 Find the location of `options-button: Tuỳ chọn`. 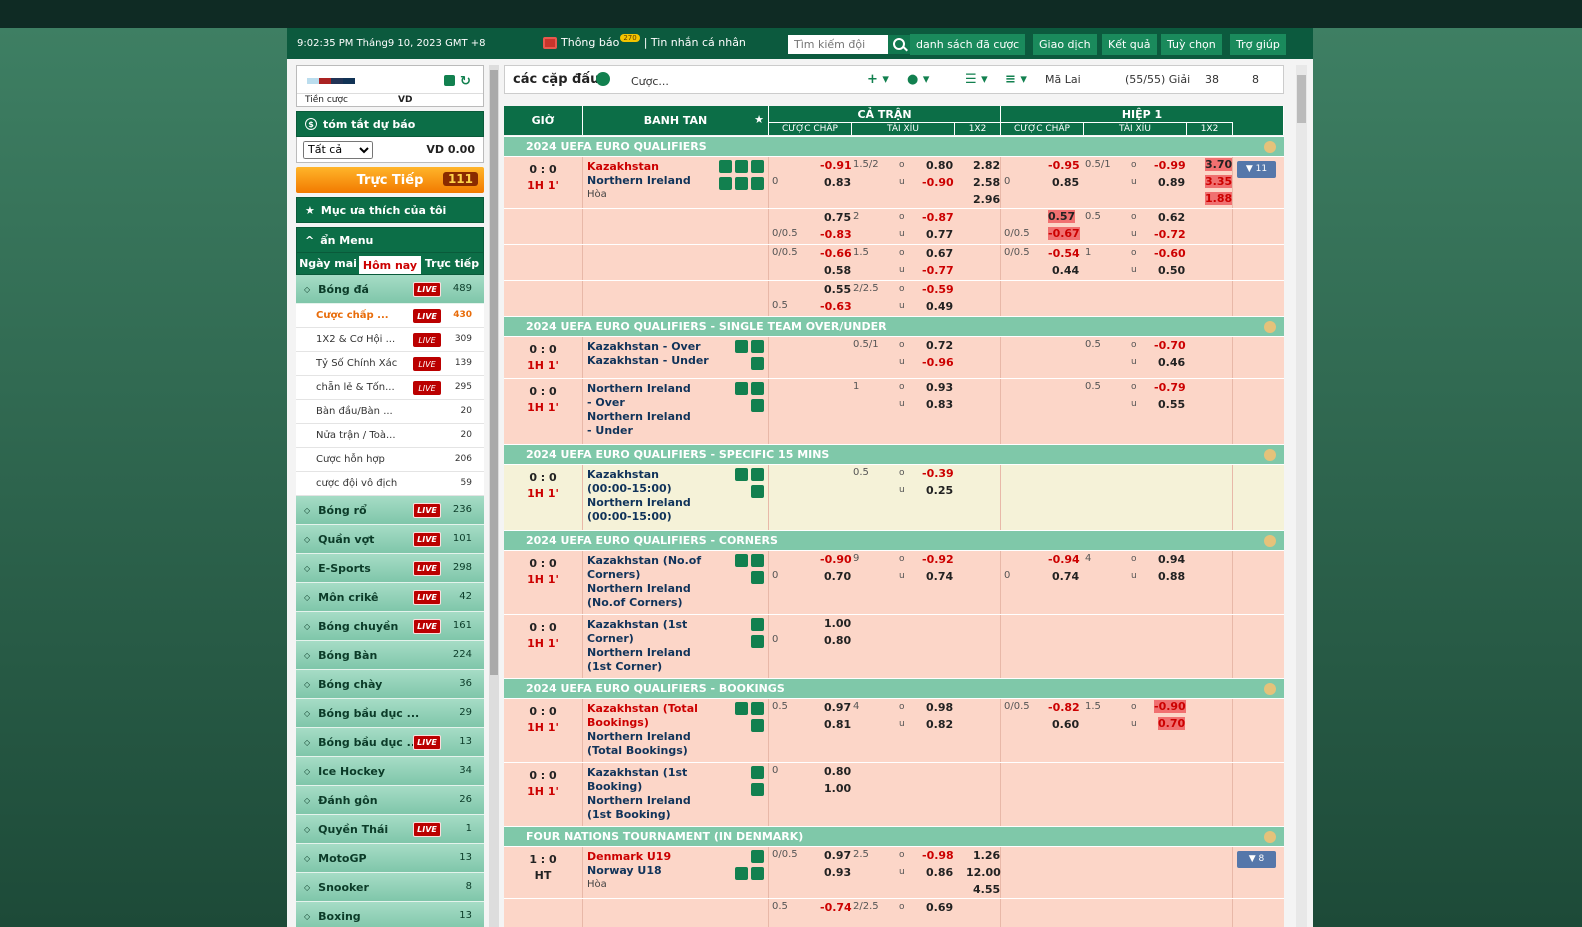

options-button: Tuỳ chọn is located at coordinates (1191, 44).